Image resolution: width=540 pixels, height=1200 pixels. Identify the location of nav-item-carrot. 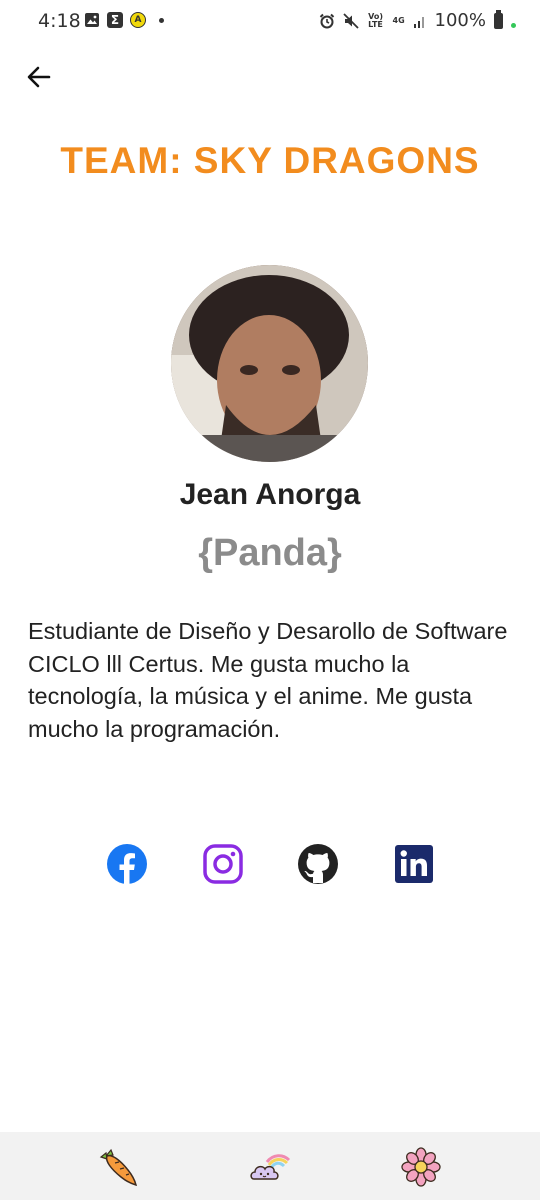
(119, 1167).